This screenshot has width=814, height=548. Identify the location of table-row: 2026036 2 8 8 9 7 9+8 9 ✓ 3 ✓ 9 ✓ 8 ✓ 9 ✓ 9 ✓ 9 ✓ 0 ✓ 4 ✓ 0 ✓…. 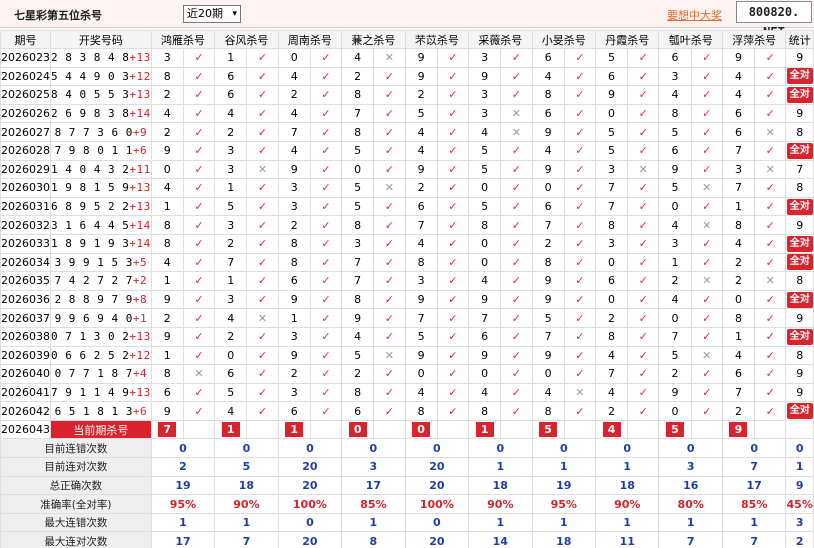
(407, 299).